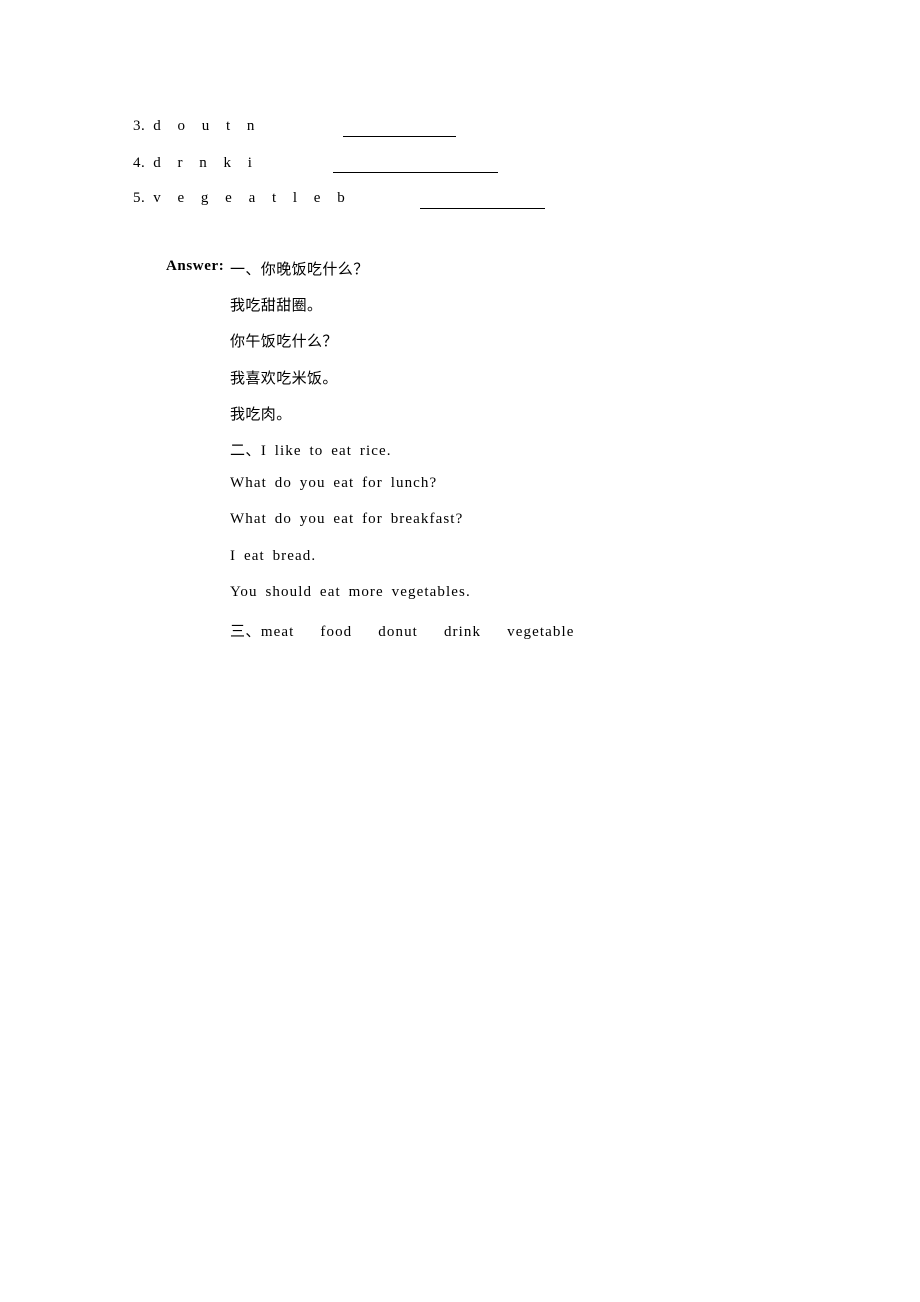 The height and width of the screenshot is (1302, 920). What do you see at coordinates (350, 591) in the screenshot?
I see `answer-text: You should eat more vegetables.` at bounding box center [350, 591].